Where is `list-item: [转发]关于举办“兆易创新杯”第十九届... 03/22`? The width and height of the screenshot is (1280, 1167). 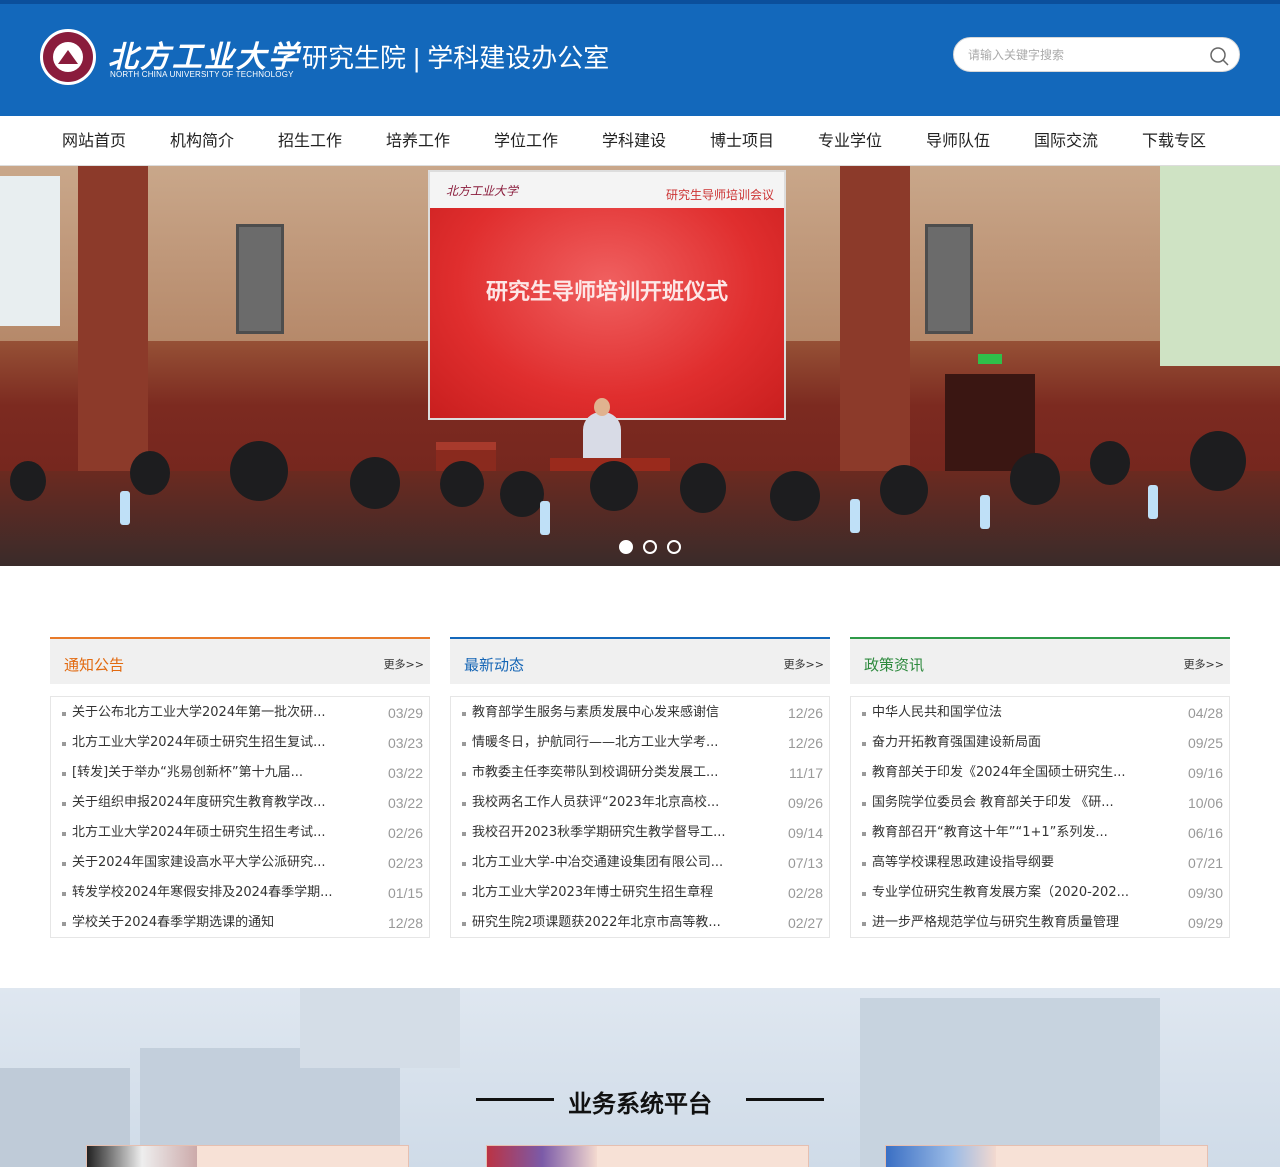
list-item: [转发]关于举办“兆易创新杯”第十九届... 03/22 is located at coordinates (240, 773).